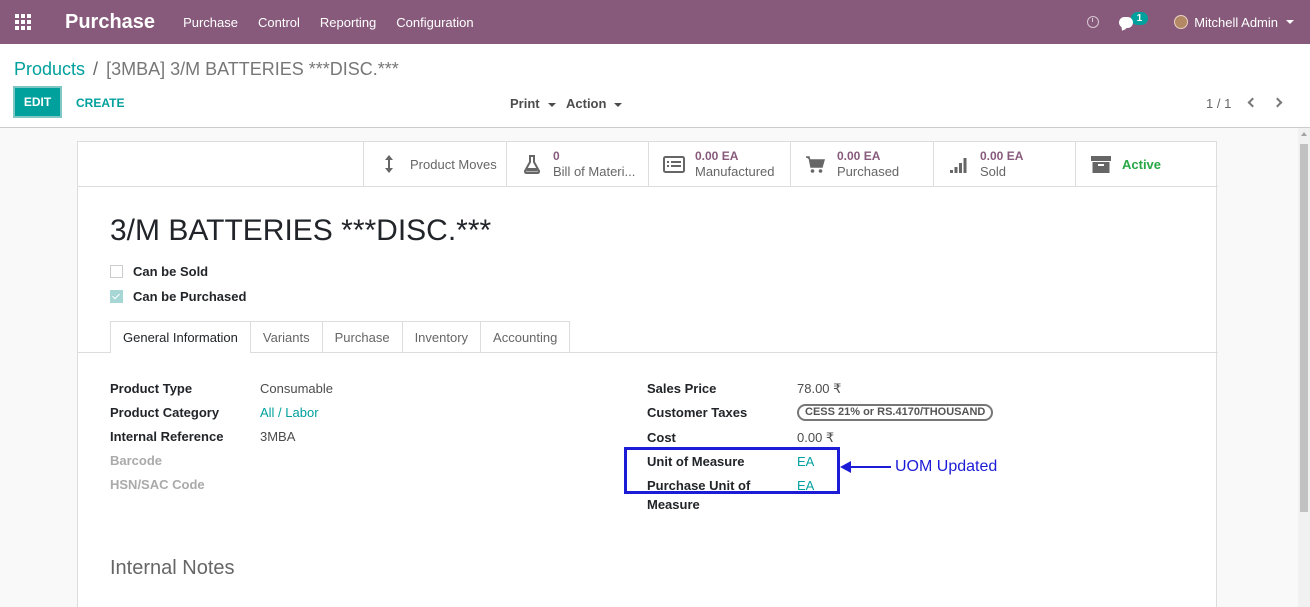  What do you see at coordinates (551, 104) in the screenshot?
I see `print-caret-icon` at bounding box center [551, 104].